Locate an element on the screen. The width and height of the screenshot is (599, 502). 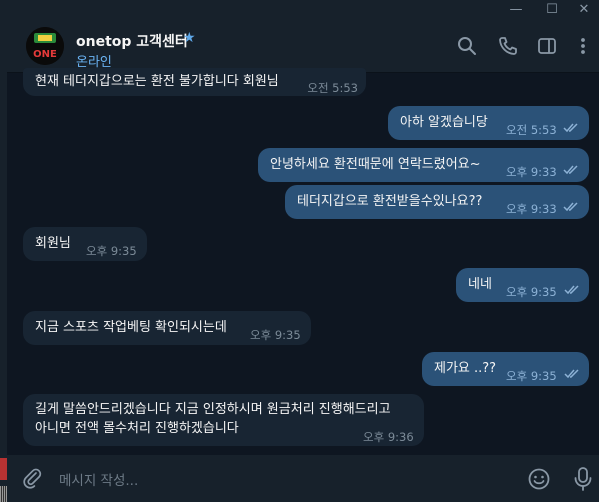
message-outgoing: 아하 알겠습니당 오전 5:53 is located at coordinates (488, 123).